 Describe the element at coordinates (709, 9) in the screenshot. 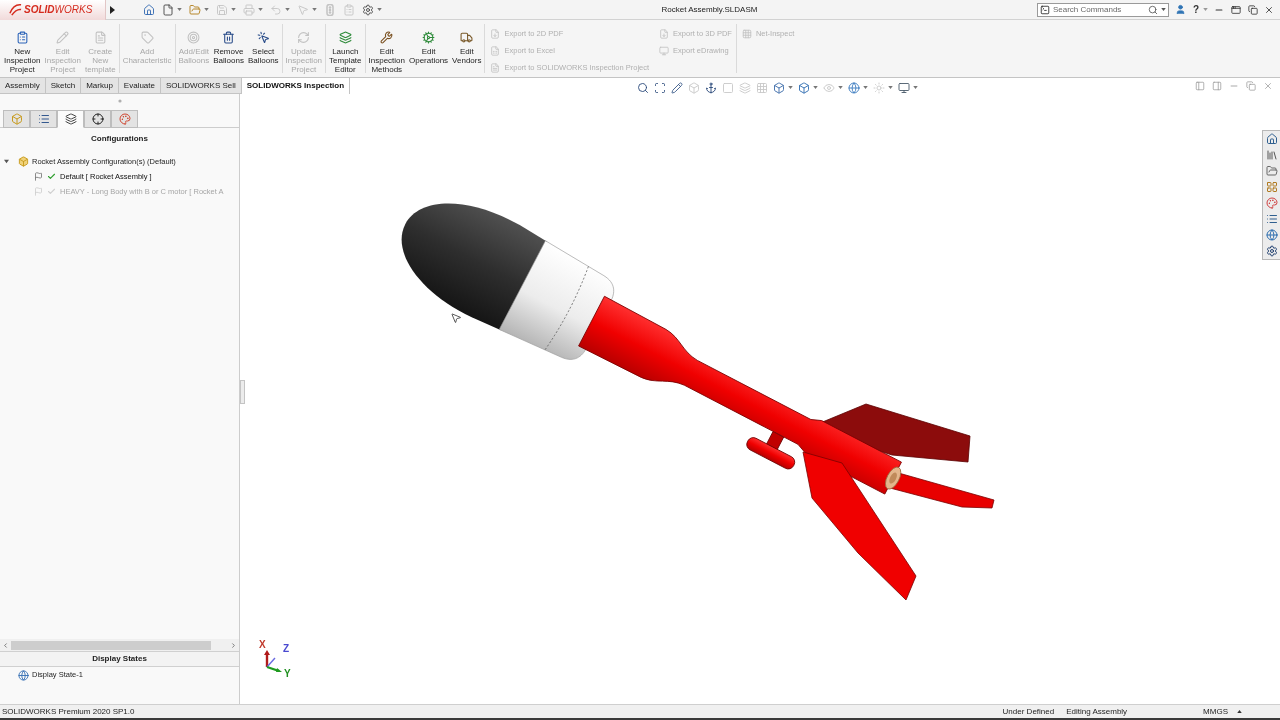

I see `window-title: Rocket Assembly.SLDASM` at that location.